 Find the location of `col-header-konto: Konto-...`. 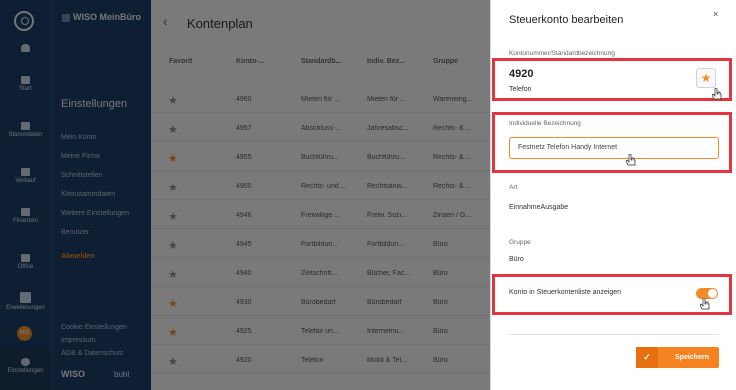

col-header-konto: Konto-... is located at coordinates (250, 61).